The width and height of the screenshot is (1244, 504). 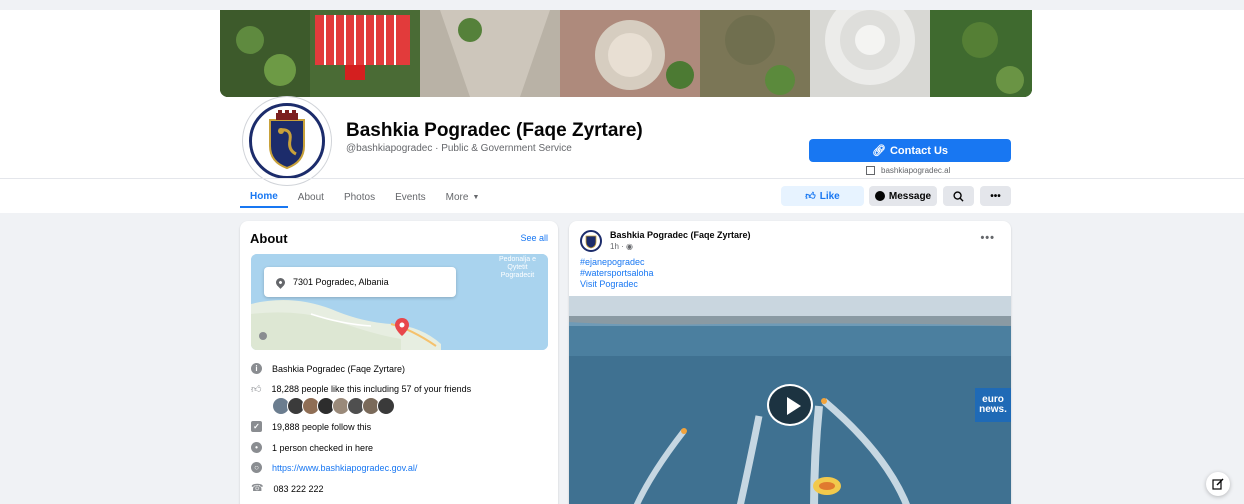 I want to click on info-follows-row: ✓ 19,888 people follow this, so click(x=311, y=426).